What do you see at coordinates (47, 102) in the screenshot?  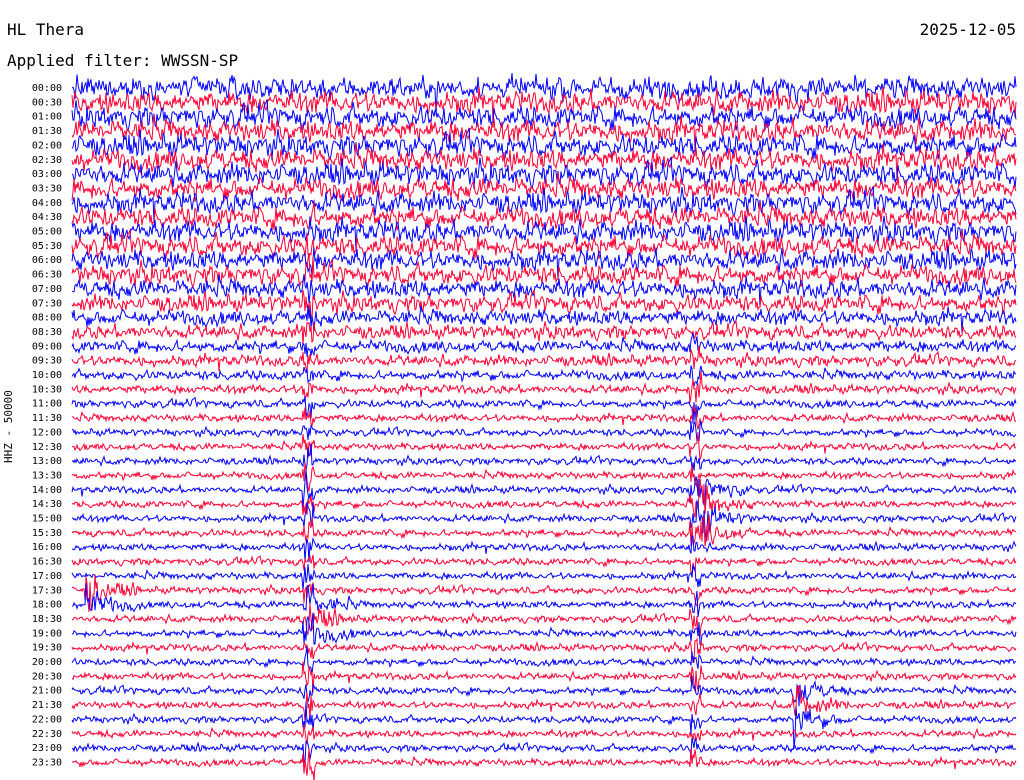 I see `time-label: 00:30` at bounding box center [47, 102].